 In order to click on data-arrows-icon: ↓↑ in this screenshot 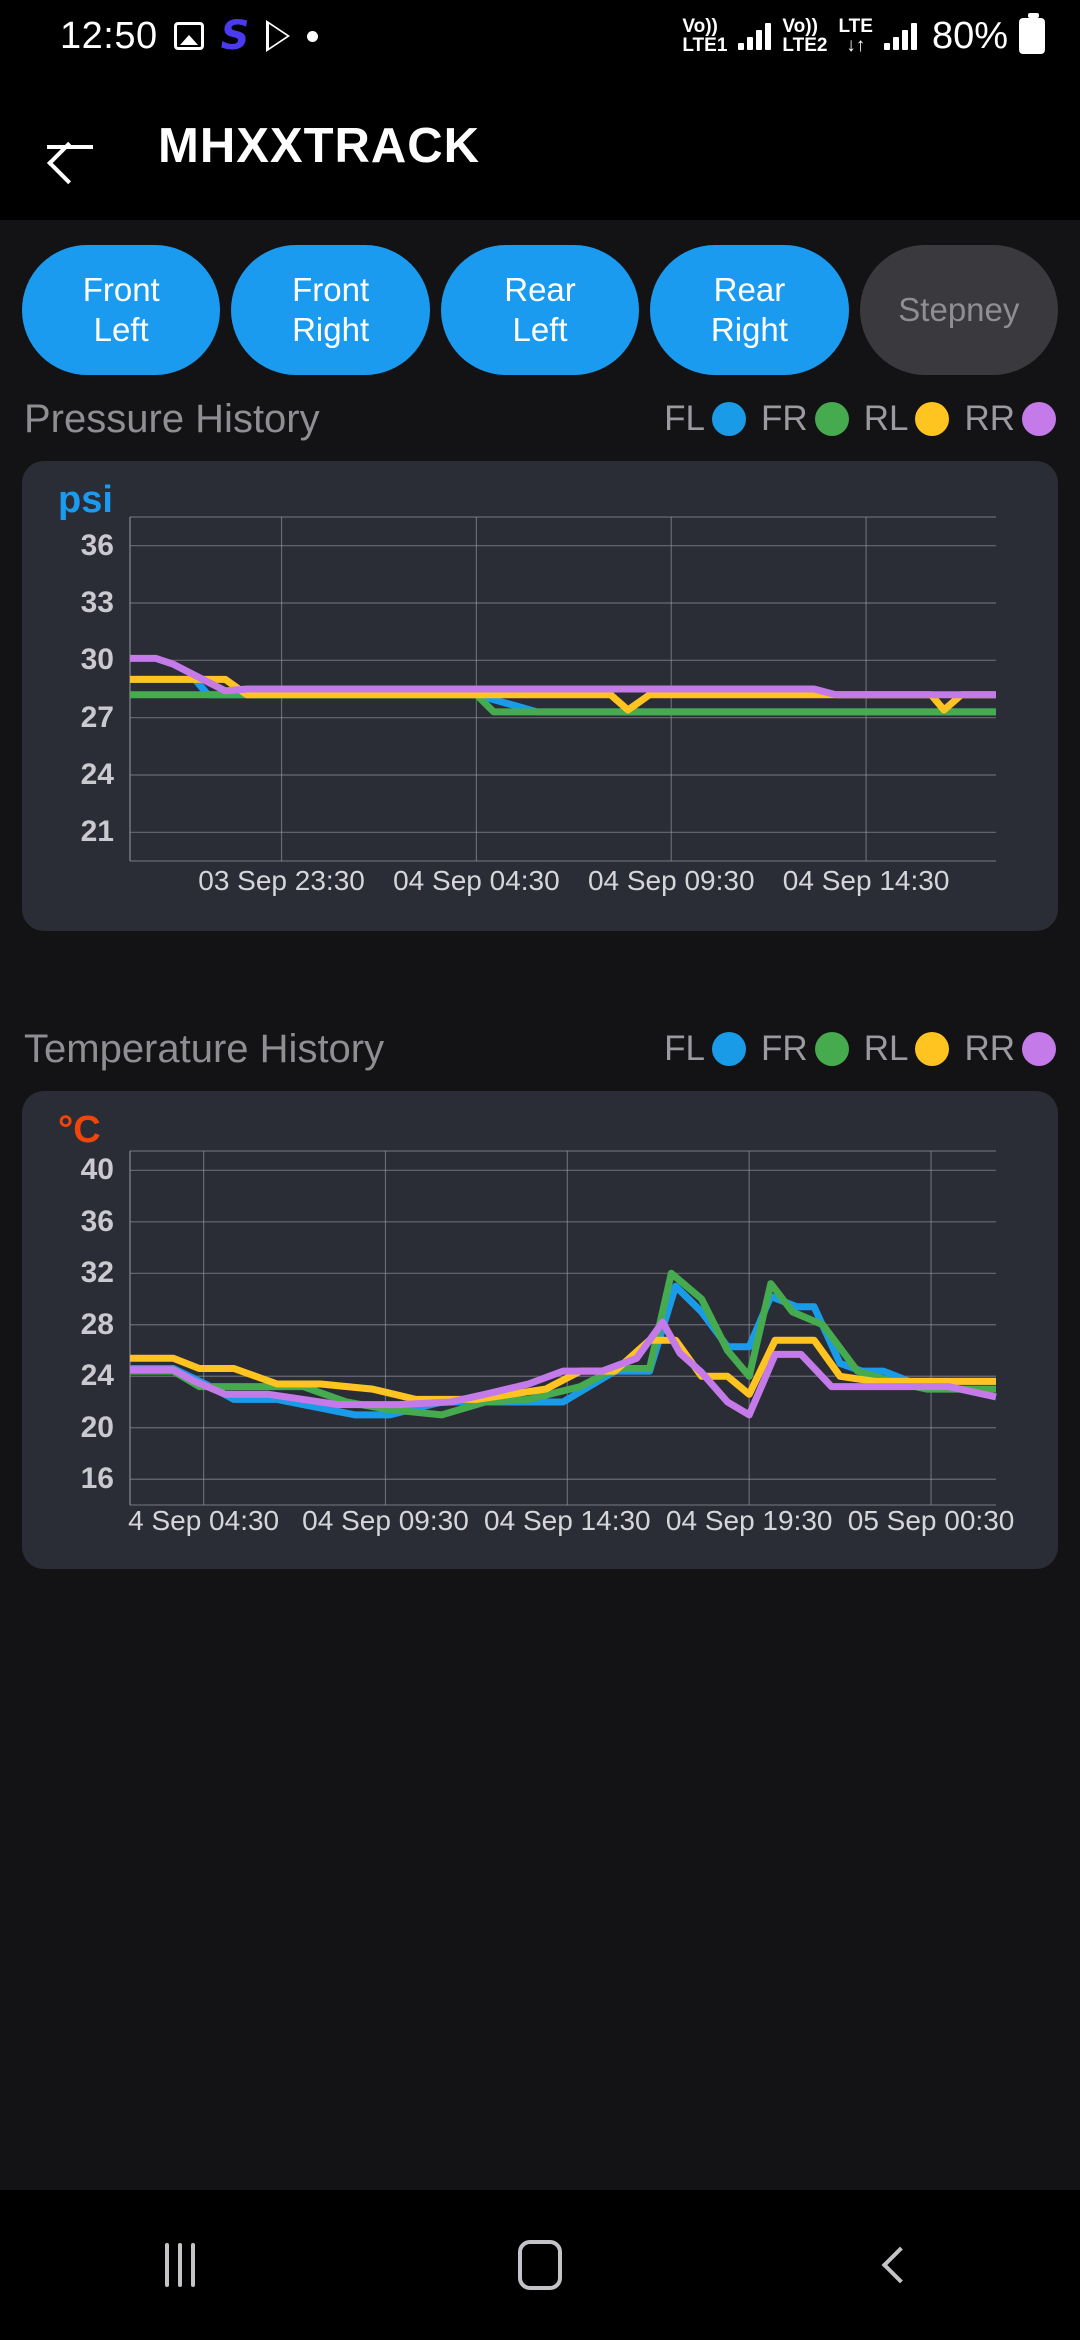, I will do `click(856, 45)`.